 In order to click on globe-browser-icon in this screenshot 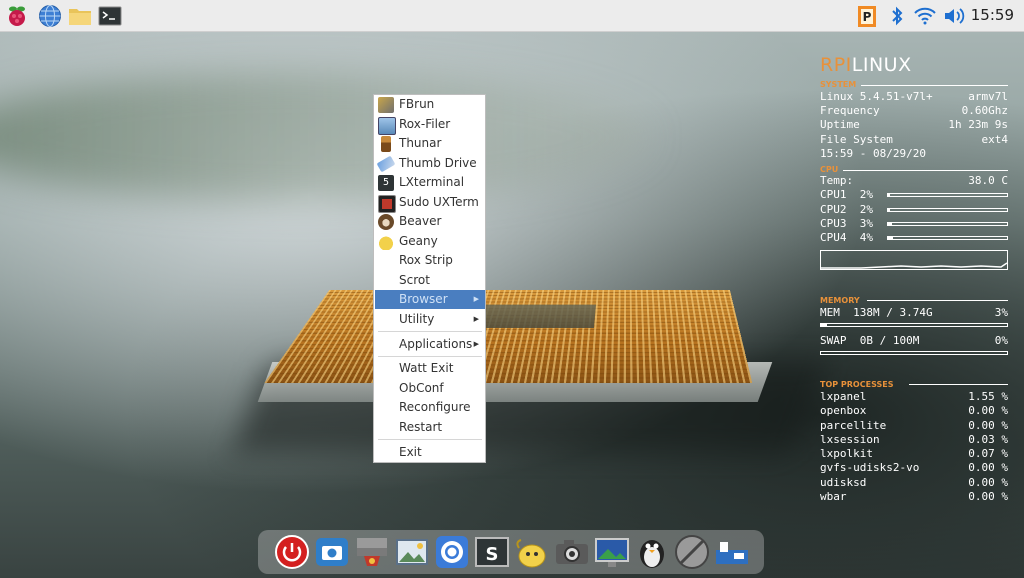, I will do `click(50, 16)`.